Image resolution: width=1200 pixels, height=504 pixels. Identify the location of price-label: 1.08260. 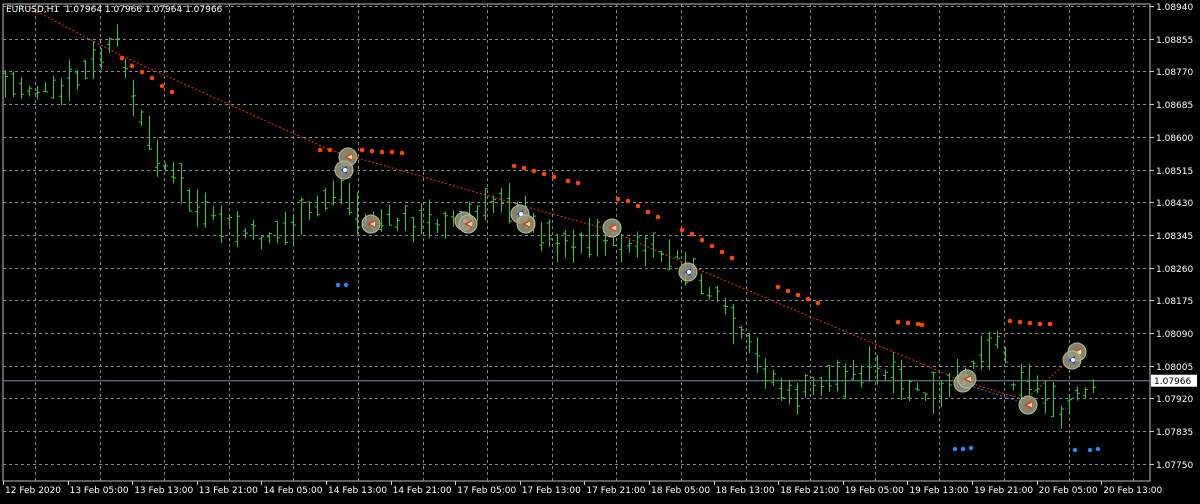
(1174, 270).